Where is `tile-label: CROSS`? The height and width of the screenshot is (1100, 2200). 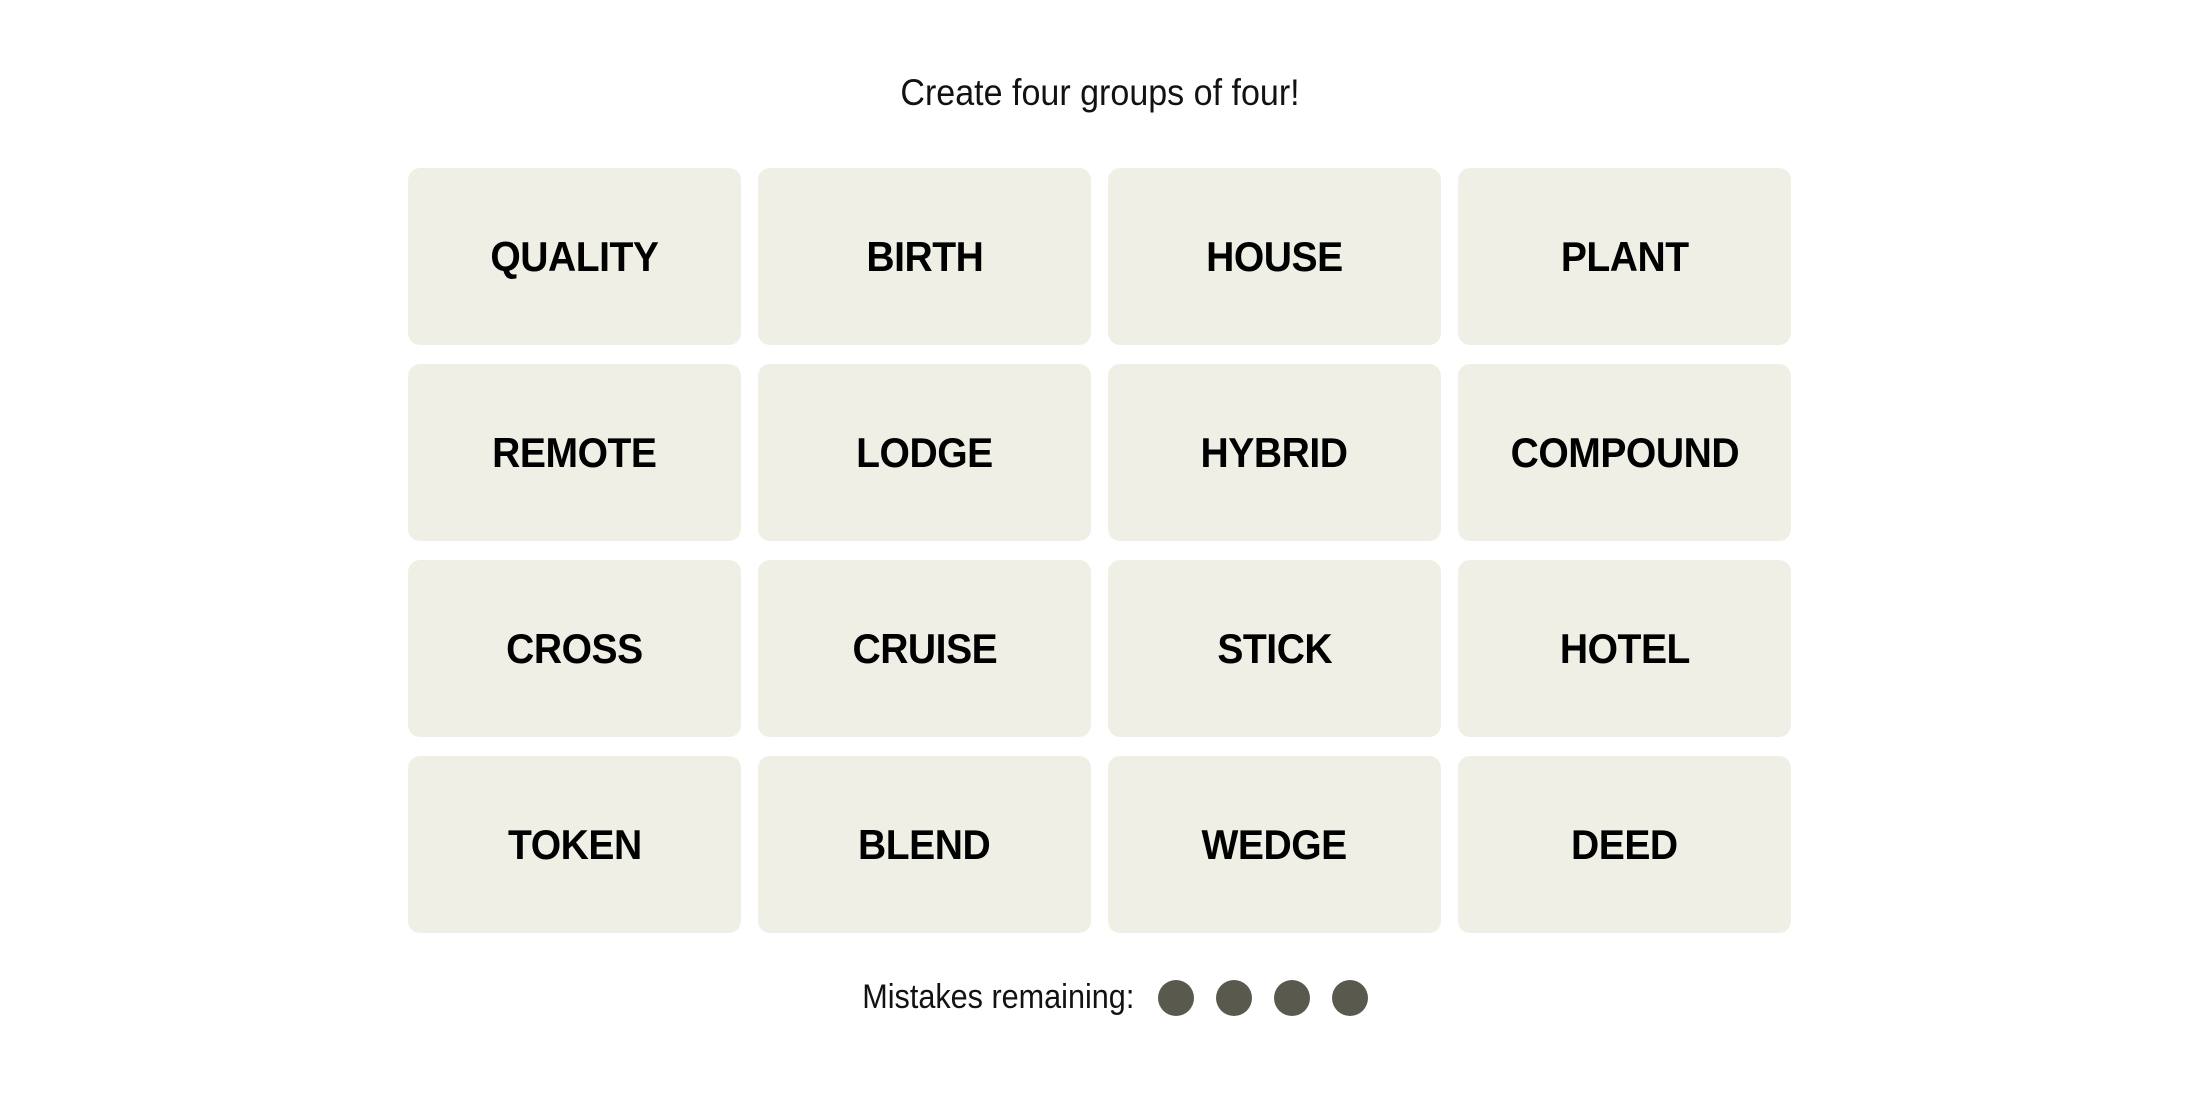
tile-label: CROSS is located at coordinates (574, 648).